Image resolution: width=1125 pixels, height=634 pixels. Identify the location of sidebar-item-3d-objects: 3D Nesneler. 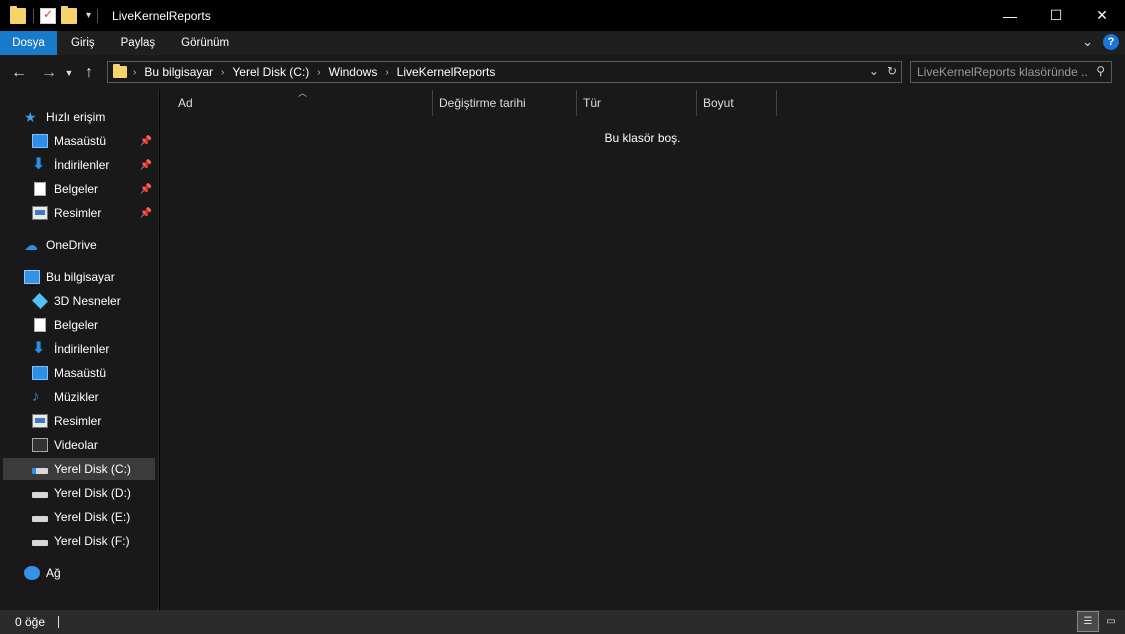
(94, 301).